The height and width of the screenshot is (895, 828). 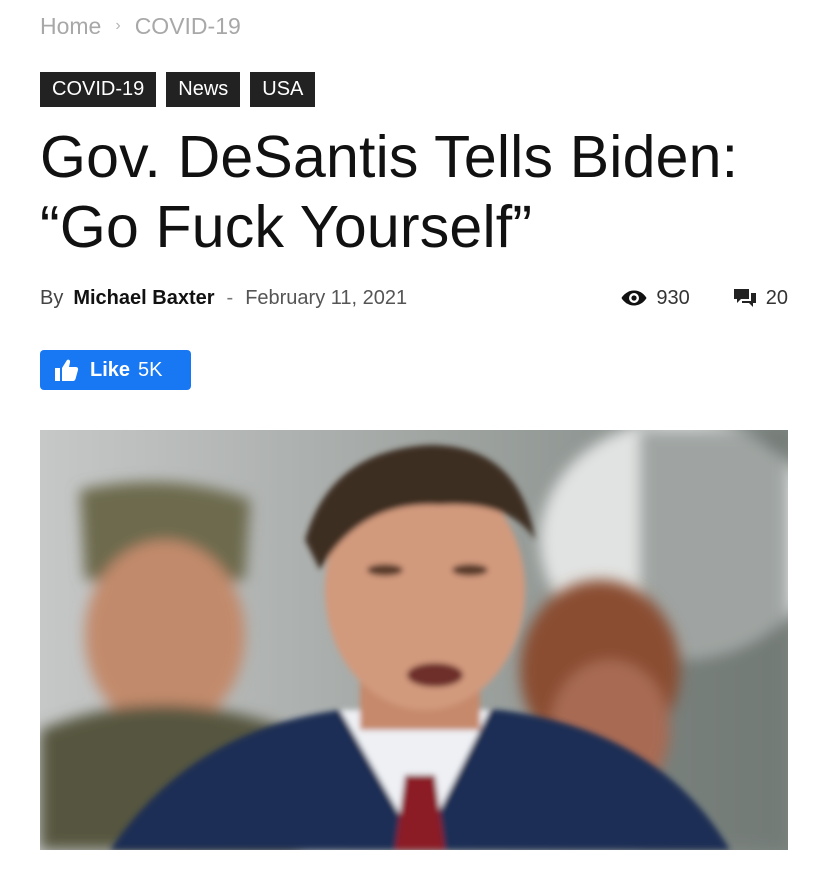 What do you see at coordinates (150, 369) in the screenshot?
I see `like-count: 5K` at bounding box center [150, 369].